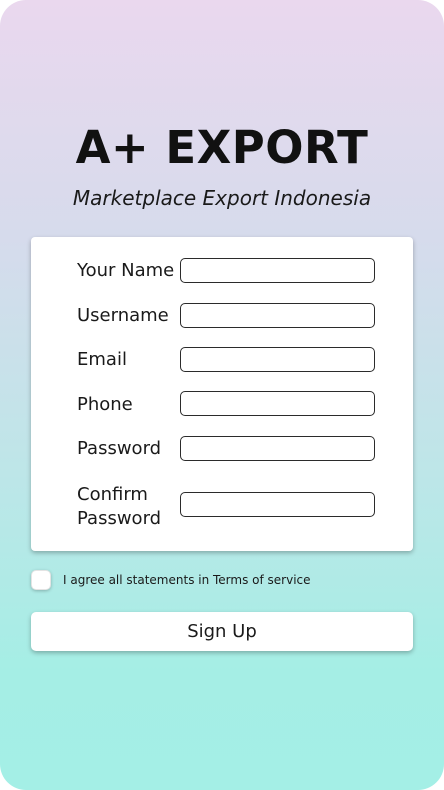 This screenshot has width=444, height=790. What do you see at coordinates (277, 315) in the screenshot?
I see `username-input` at bounding box center [277, 315].